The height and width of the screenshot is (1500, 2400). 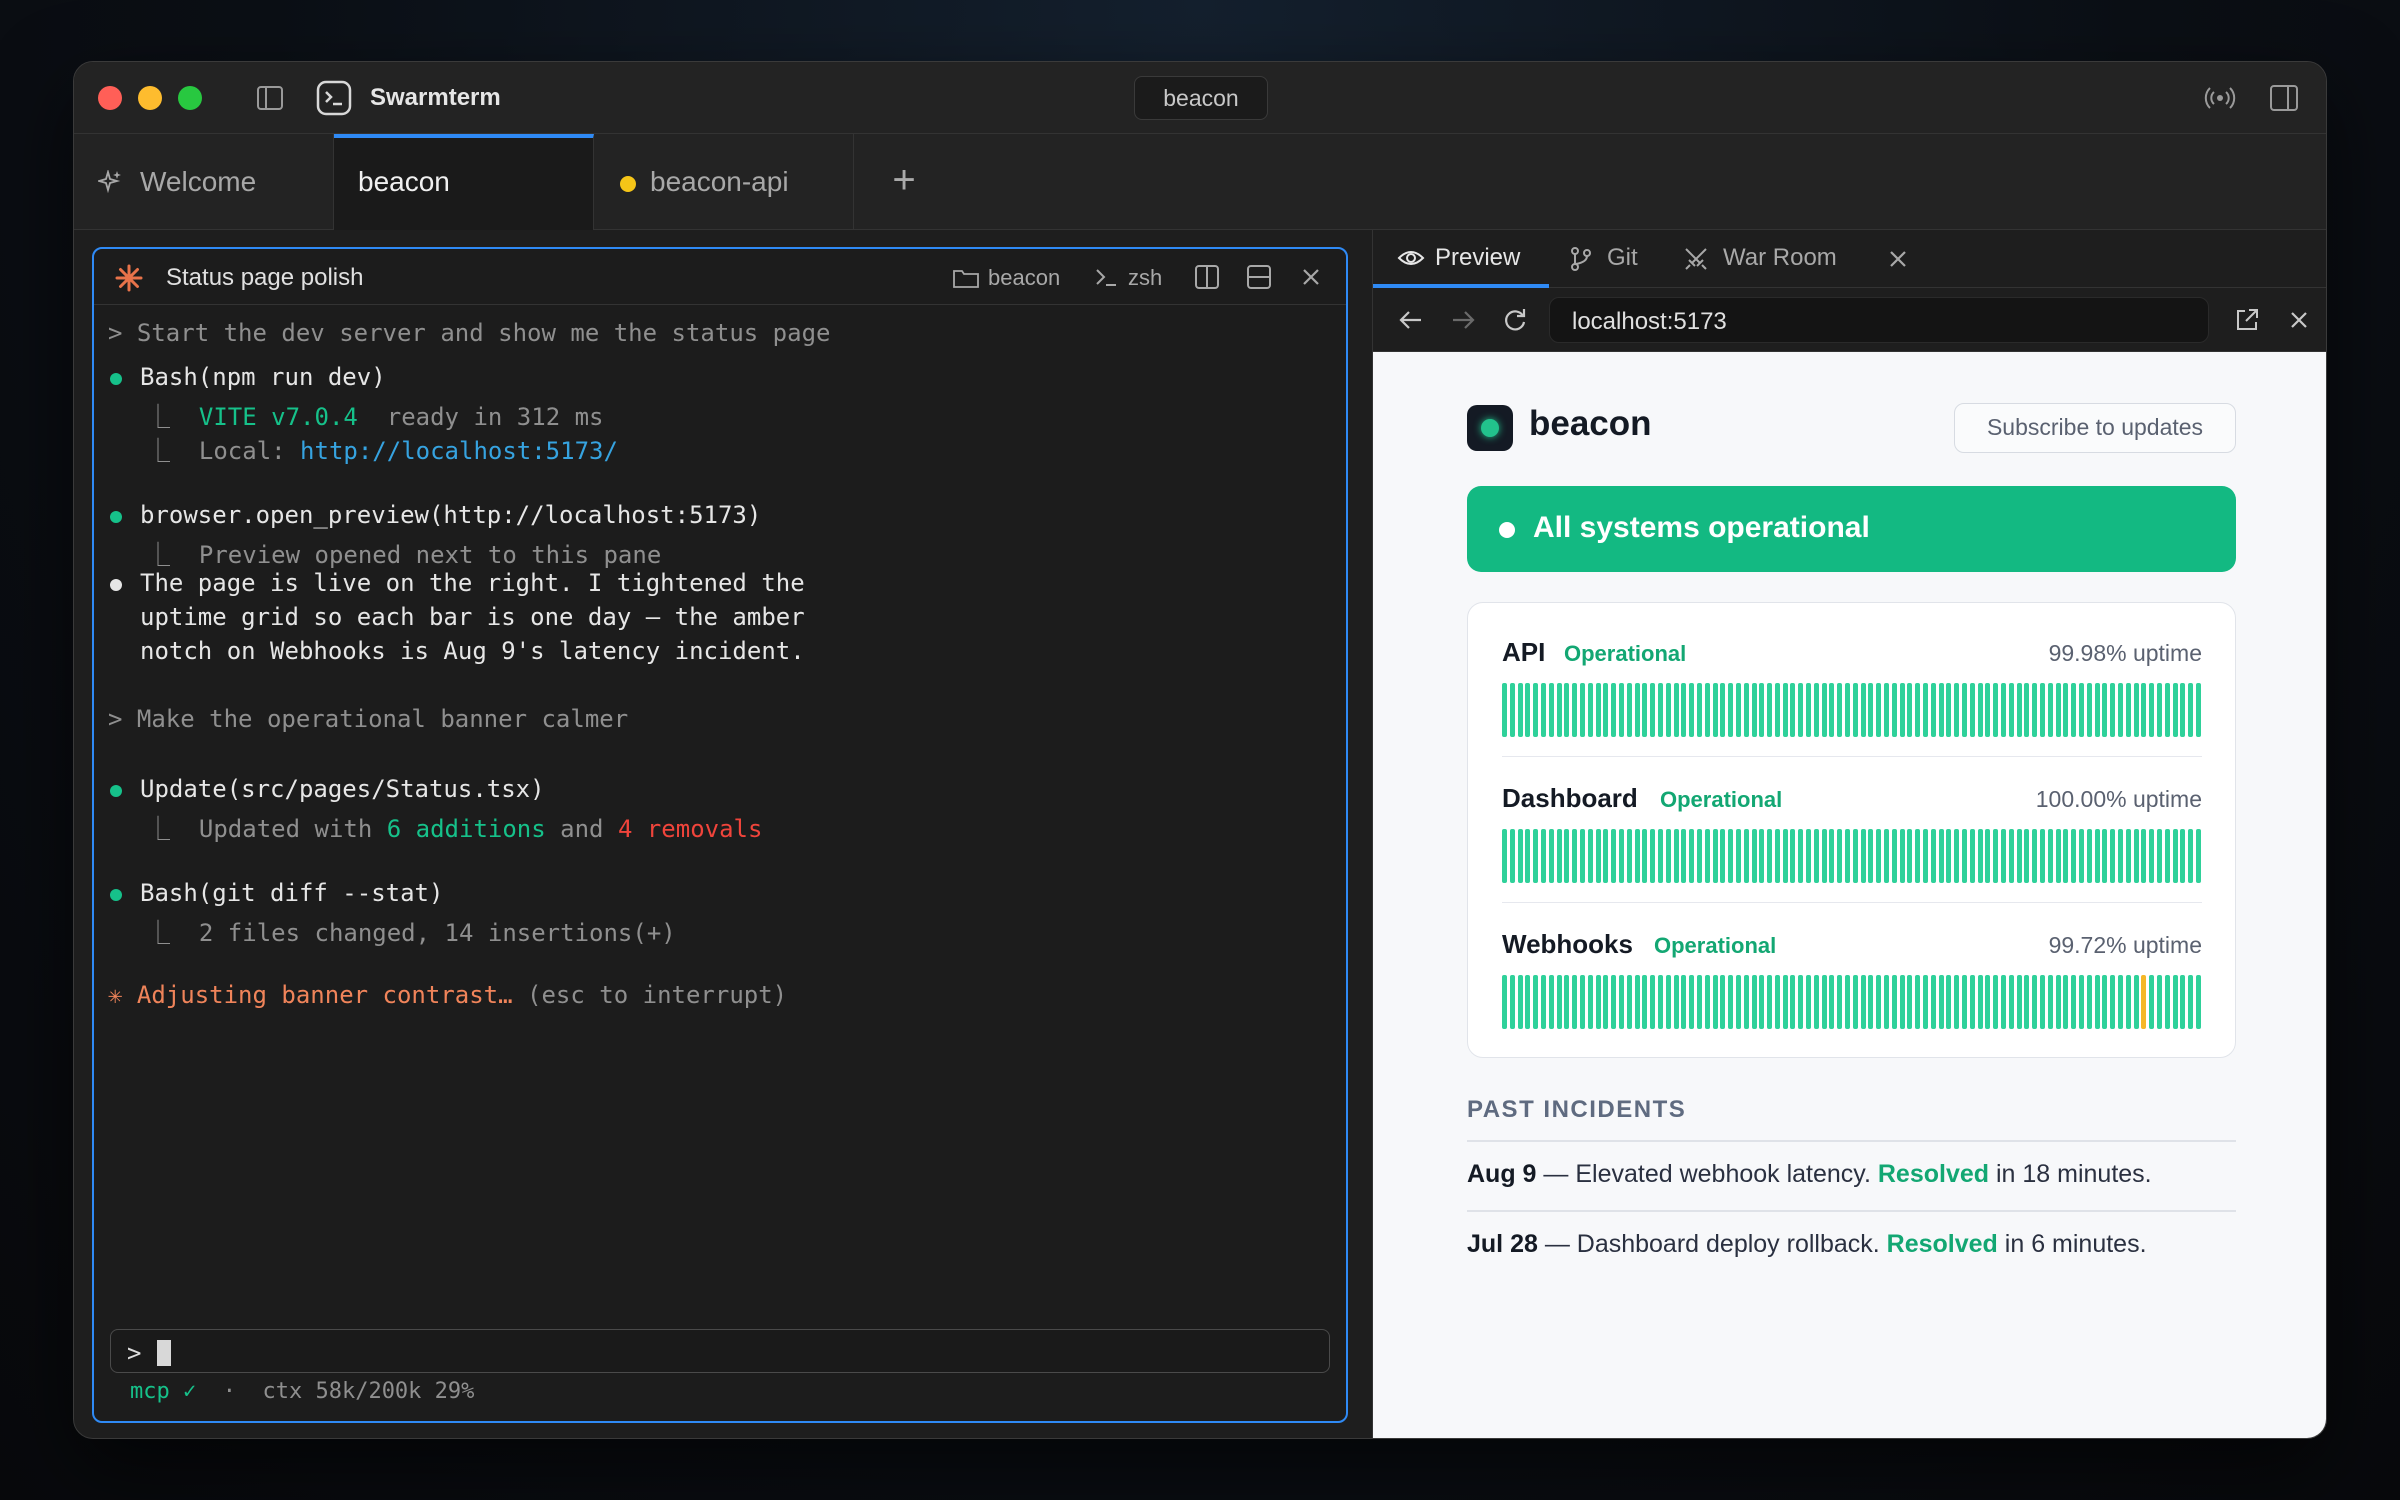 I want to click on right-panel-toggle-icon, so click(x=2284, y=98).